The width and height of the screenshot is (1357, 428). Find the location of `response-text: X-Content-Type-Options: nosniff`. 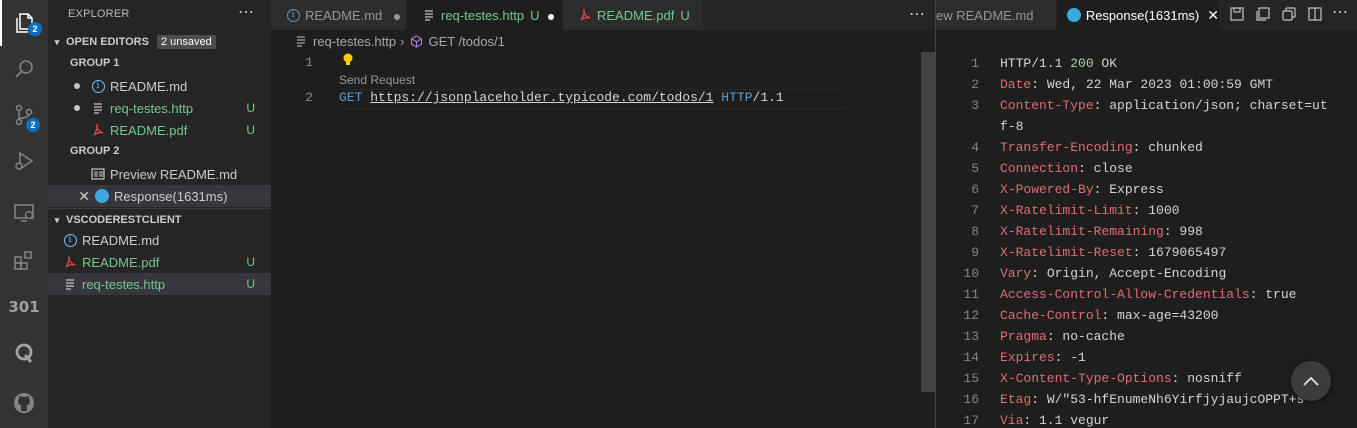

response-text: X-Content-Type-Options: nosniff is located at coordinates (1121, 378).